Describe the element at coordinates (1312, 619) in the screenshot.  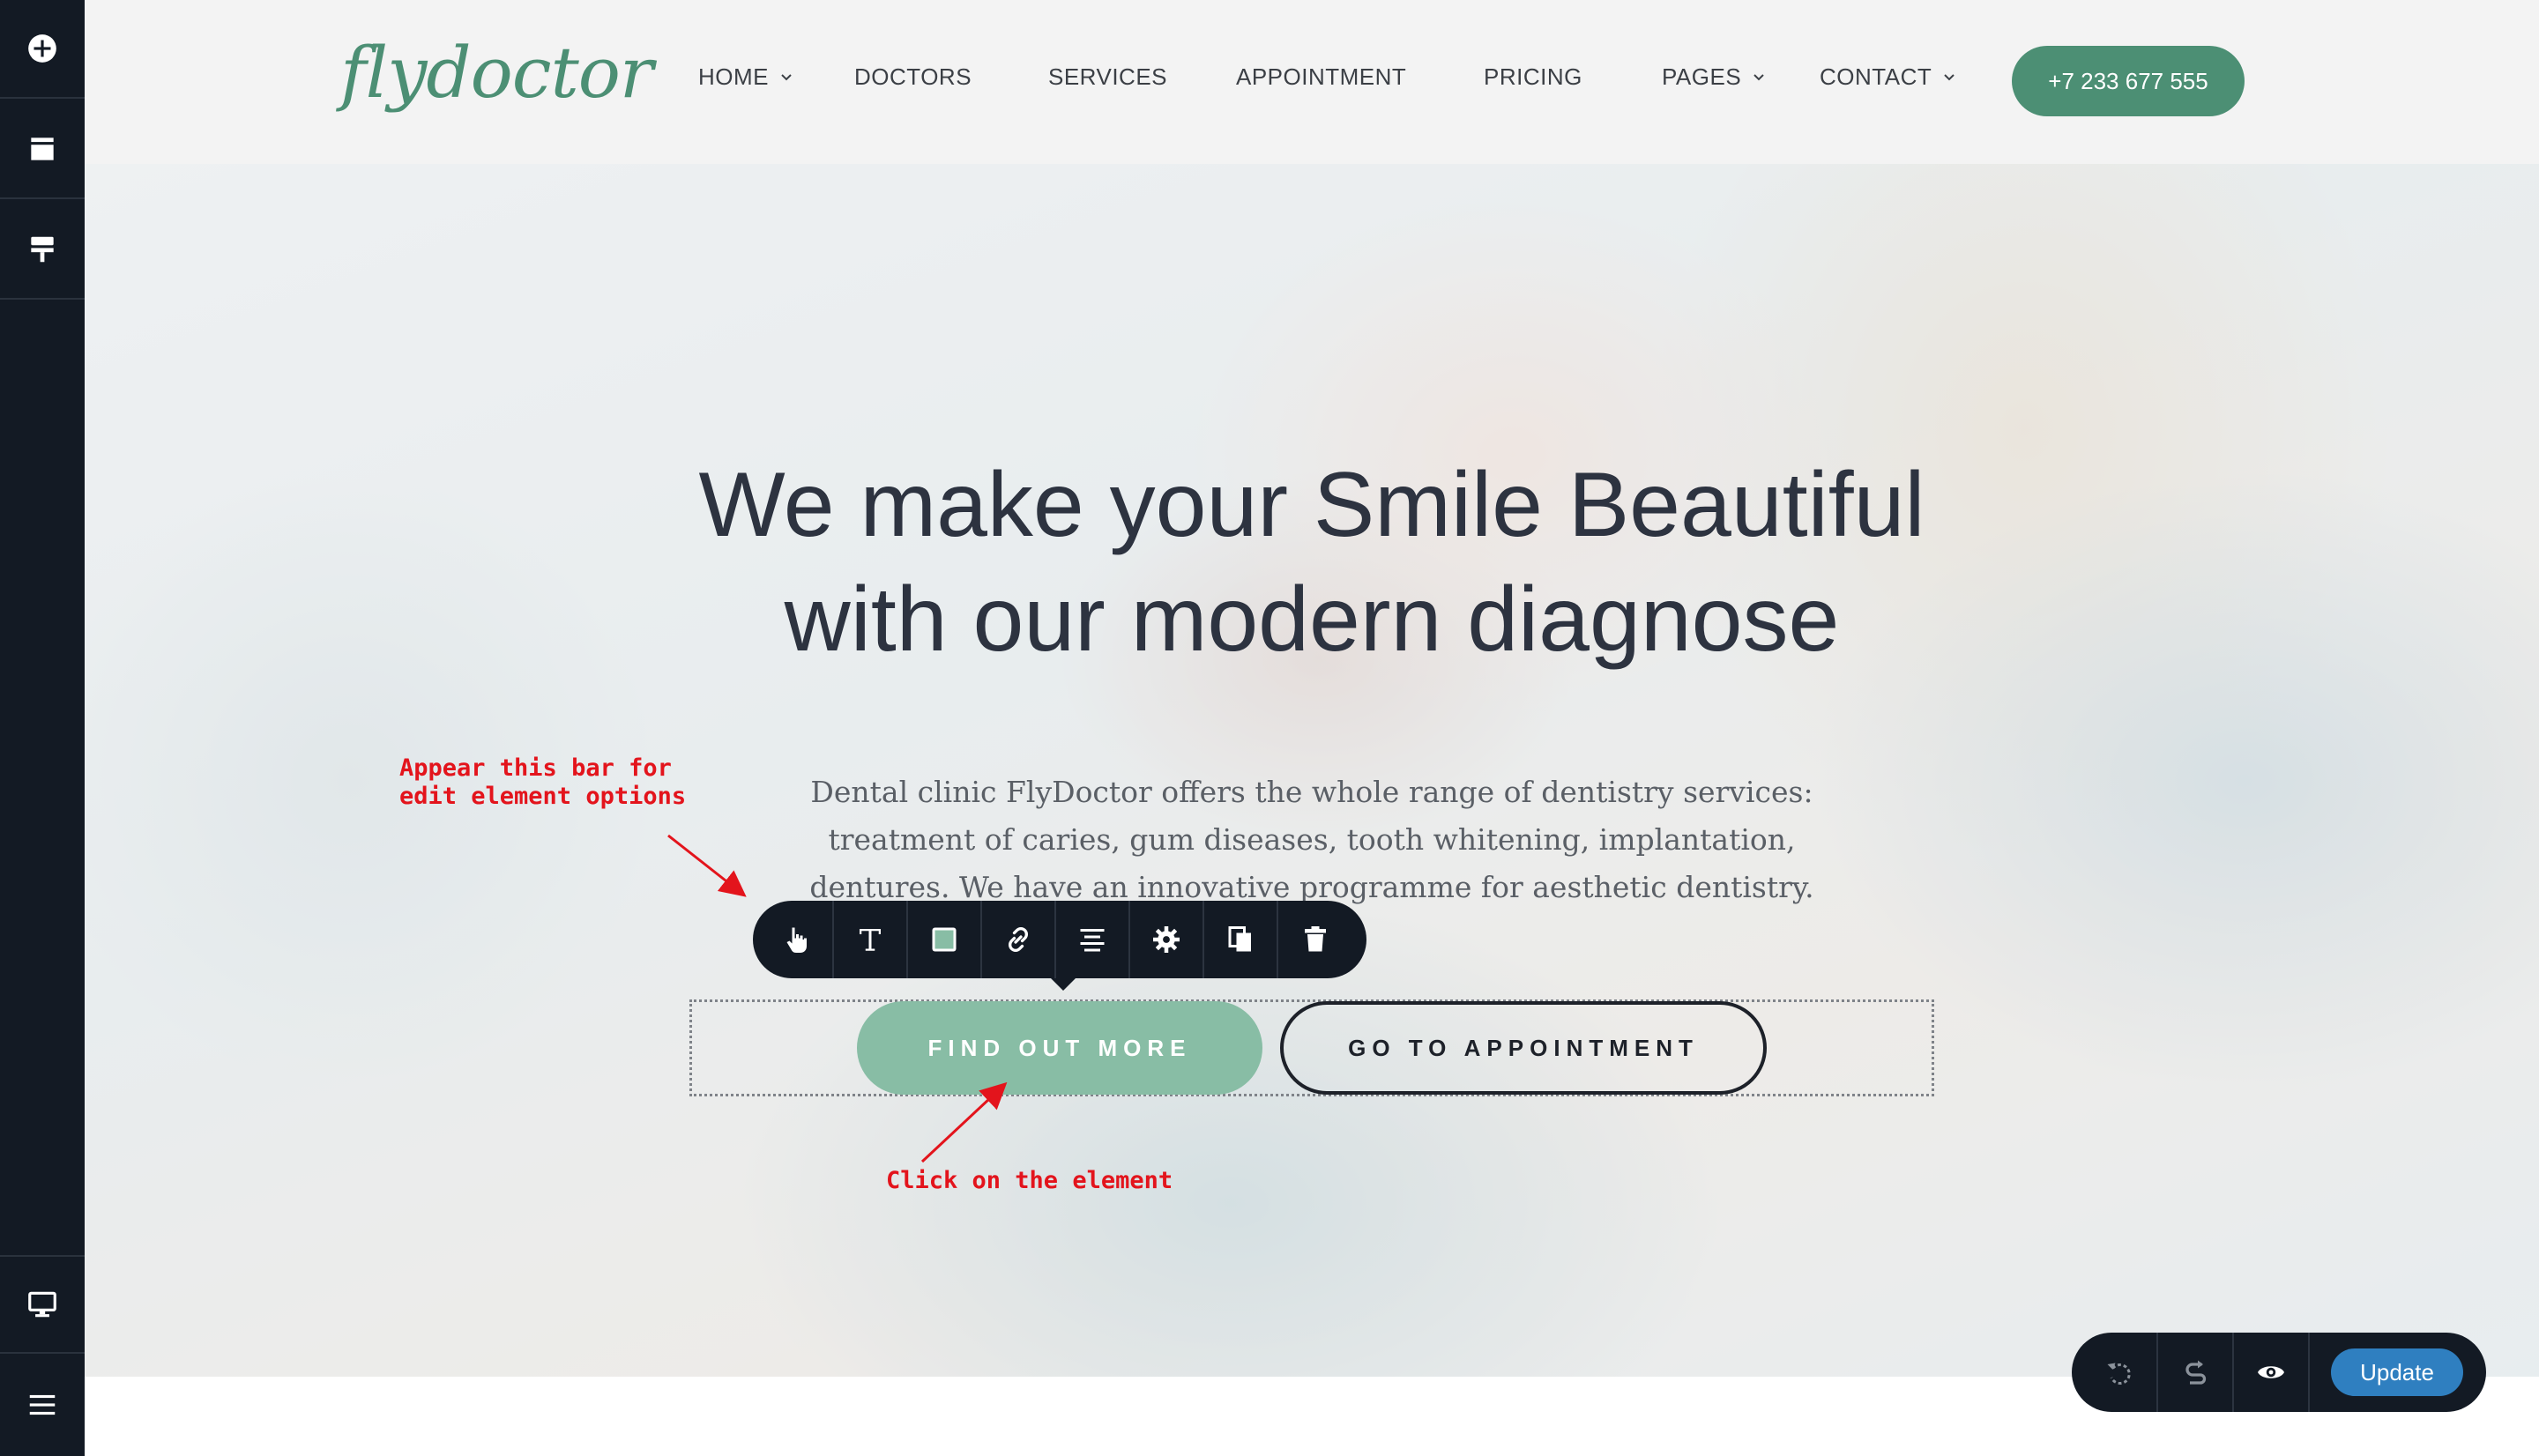
I see `hero-title-line: with our modern diagnose` at that location.